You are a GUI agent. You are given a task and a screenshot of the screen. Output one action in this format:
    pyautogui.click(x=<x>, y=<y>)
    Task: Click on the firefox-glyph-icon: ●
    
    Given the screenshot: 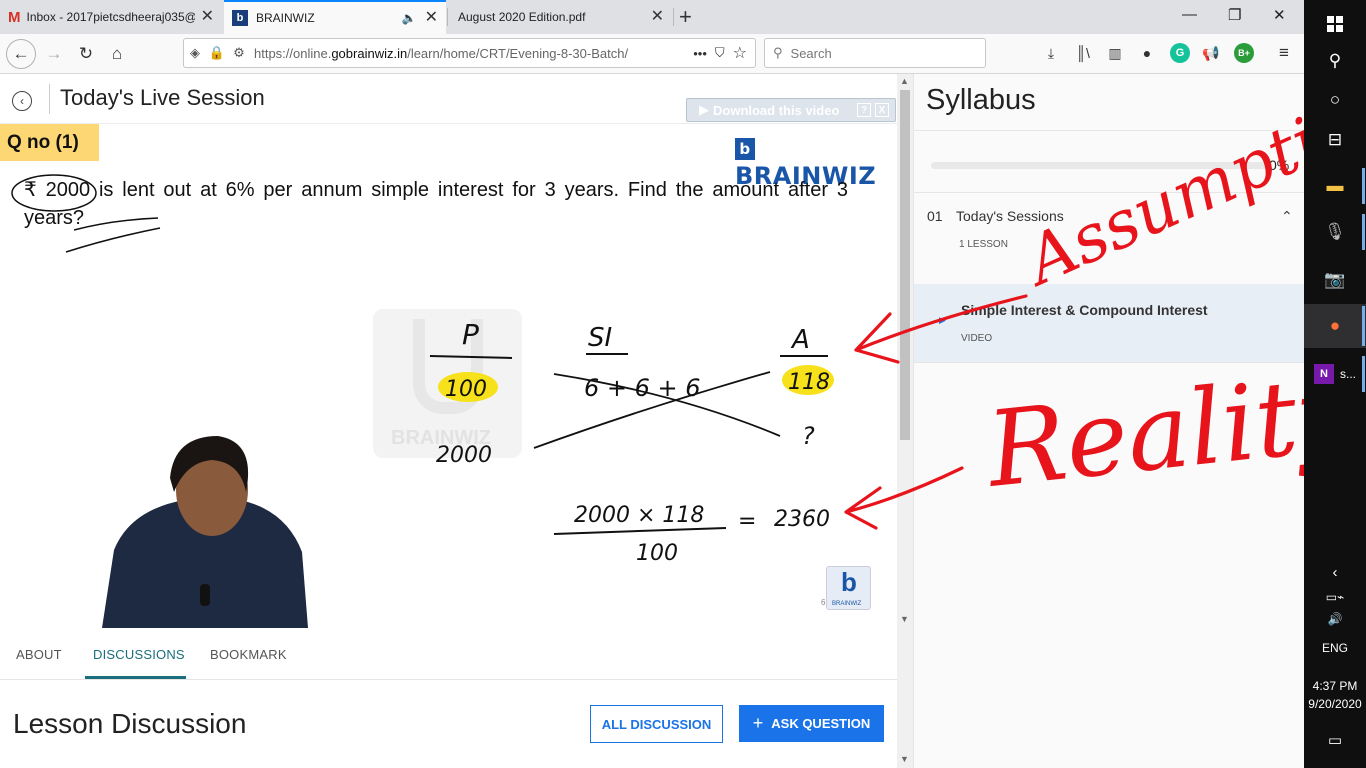 What is the action you would take?
    pyautogui.click(x=1335, y=325)
    